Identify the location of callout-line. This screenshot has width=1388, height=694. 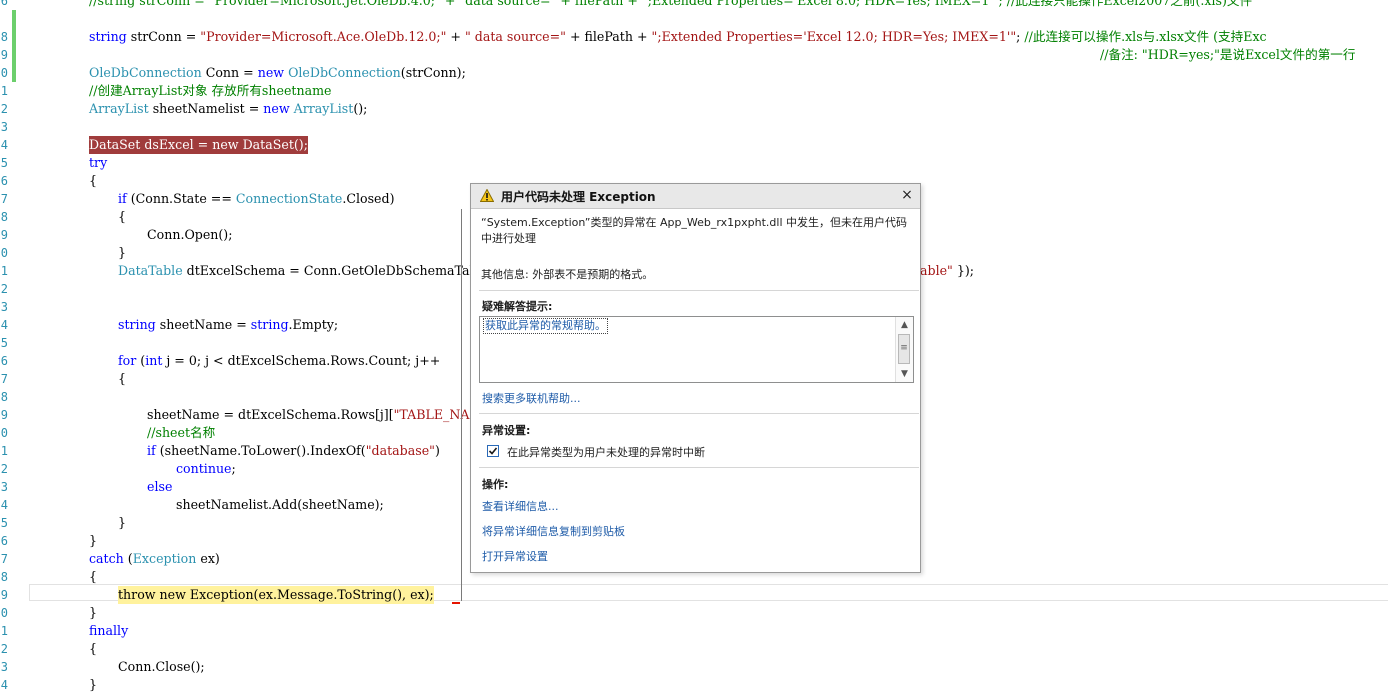
(461, 405).